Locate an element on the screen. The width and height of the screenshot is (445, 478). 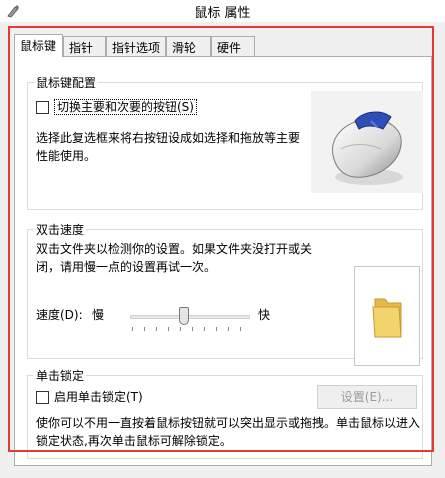
double-click-description: 双击文件夹以检测你的设置。如果文件夹没打开或关闭，请用慢一点的设置再试一次。 is located at coordinates (174, 258).